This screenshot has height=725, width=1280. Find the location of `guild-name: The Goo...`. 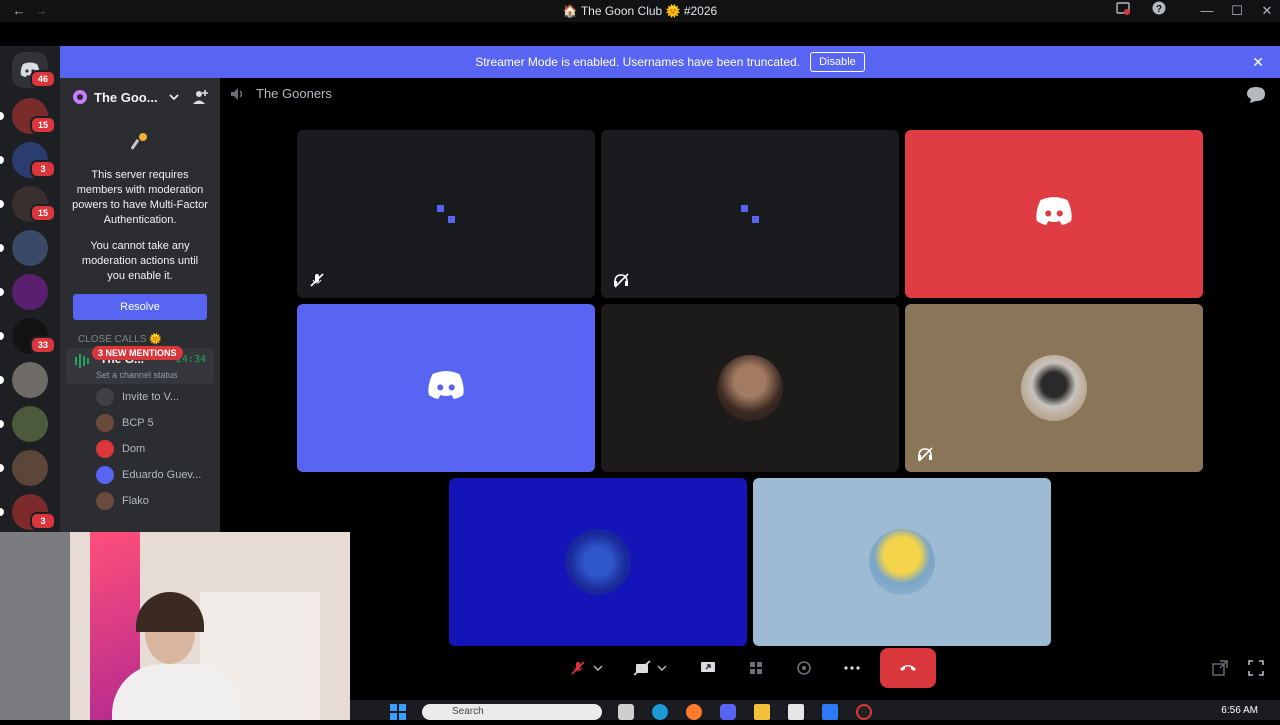

guild-name: The Goo... is located at coordinates (126, 97).